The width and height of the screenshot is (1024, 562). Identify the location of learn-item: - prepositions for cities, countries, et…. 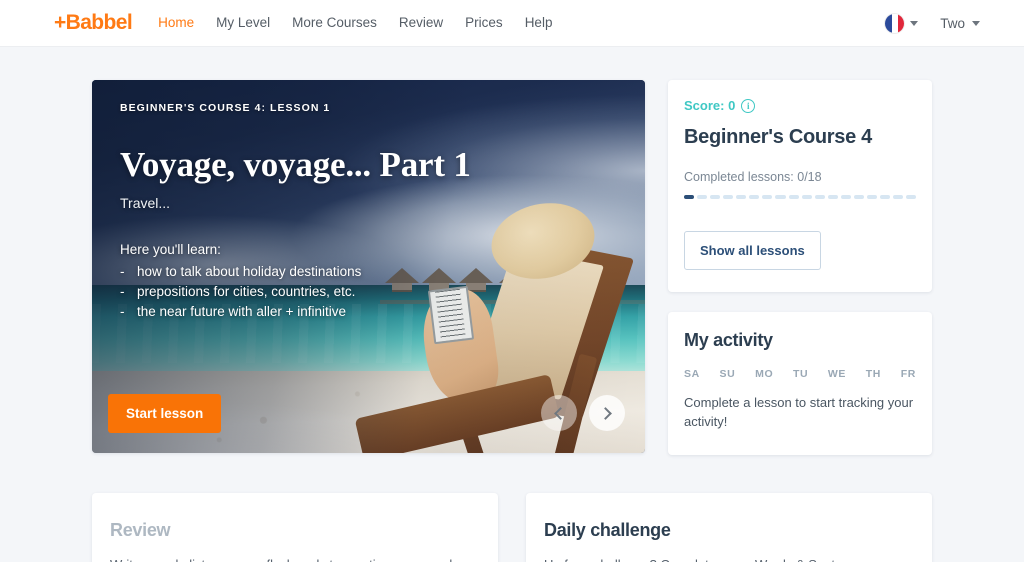
(368, 292).